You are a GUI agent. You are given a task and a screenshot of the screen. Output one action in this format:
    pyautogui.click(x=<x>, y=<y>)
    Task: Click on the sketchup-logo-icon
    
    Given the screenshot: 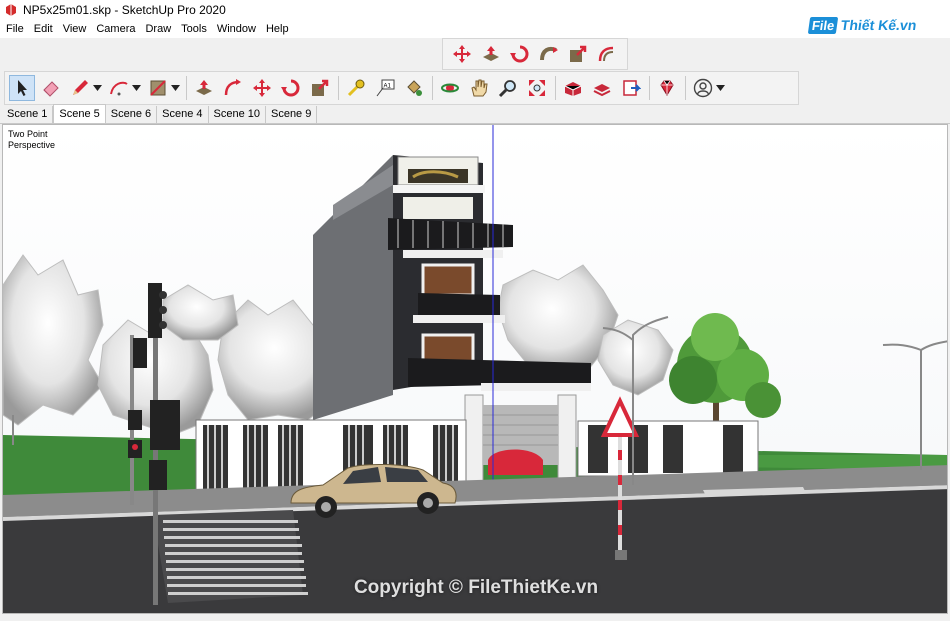 What is the action you would take?
    pyautogui.click(x=11, y=10)
    